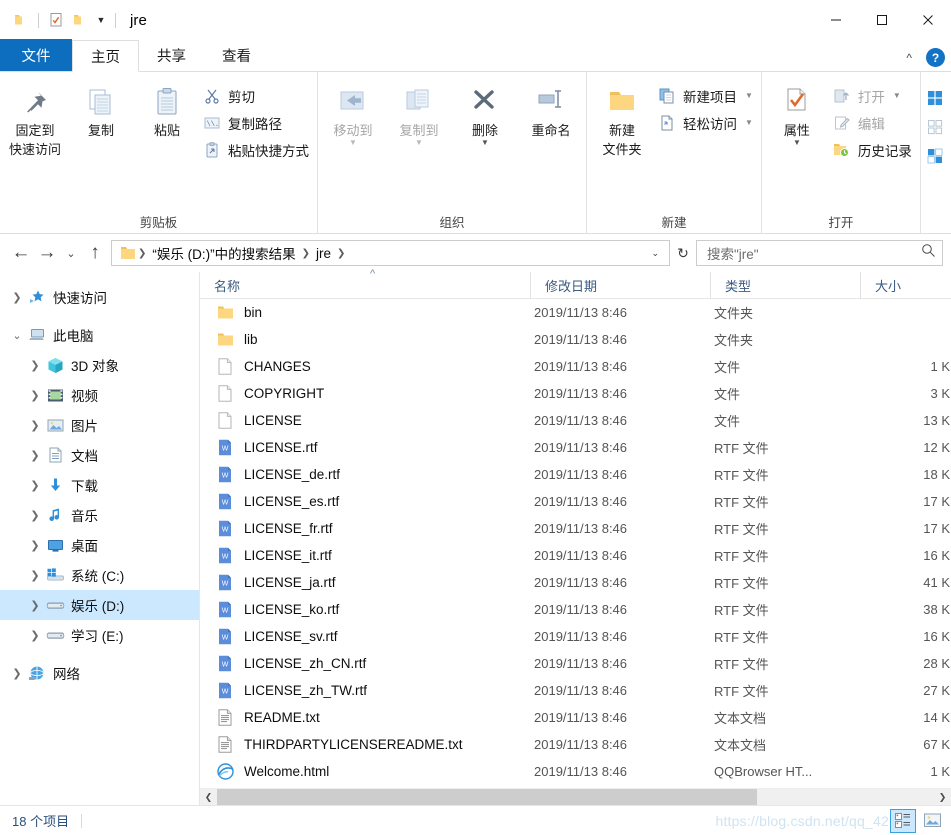 Image resolution: width=951 pixels, height=835 pixels. I want to click on file-name-cell: W LICENSE_zh_TW.rtf, so click(365, 691).